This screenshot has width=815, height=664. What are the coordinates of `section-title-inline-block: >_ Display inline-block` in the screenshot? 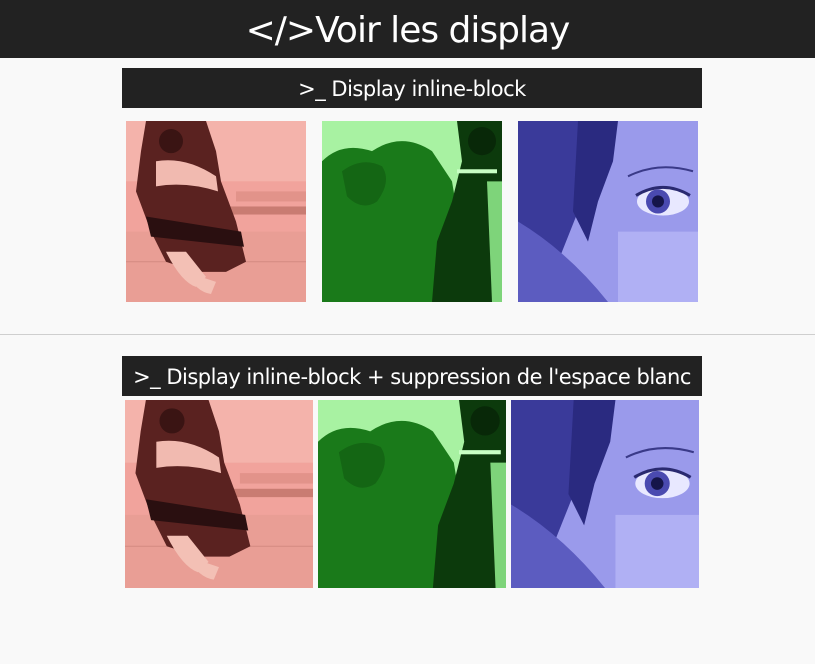 It's located at (412, 88).